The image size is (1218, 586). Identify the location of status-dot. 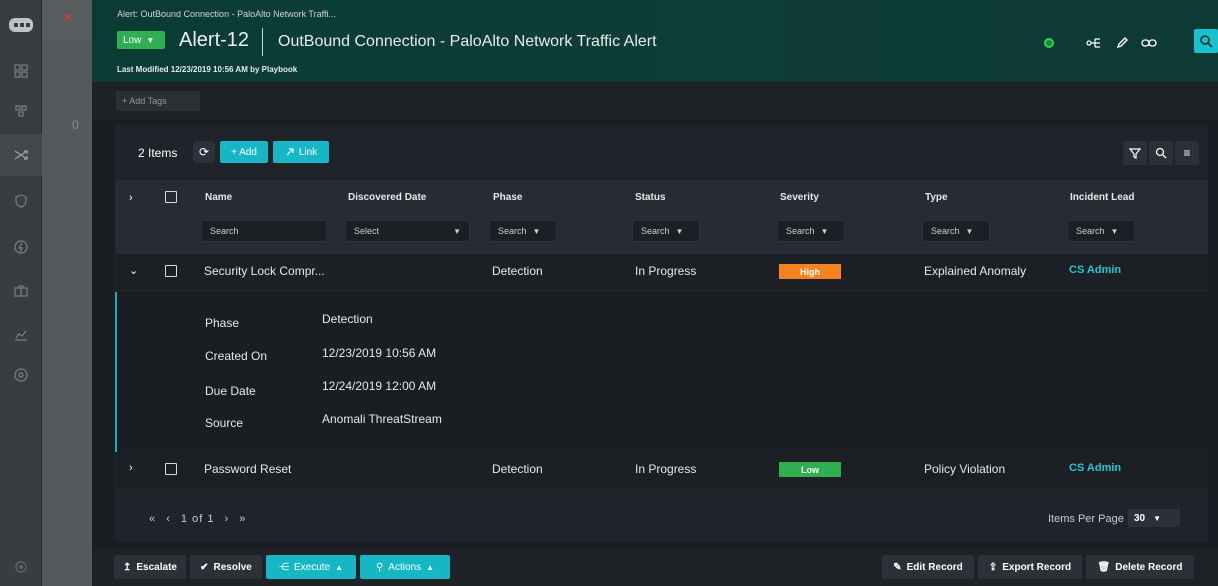
(1049, 43).